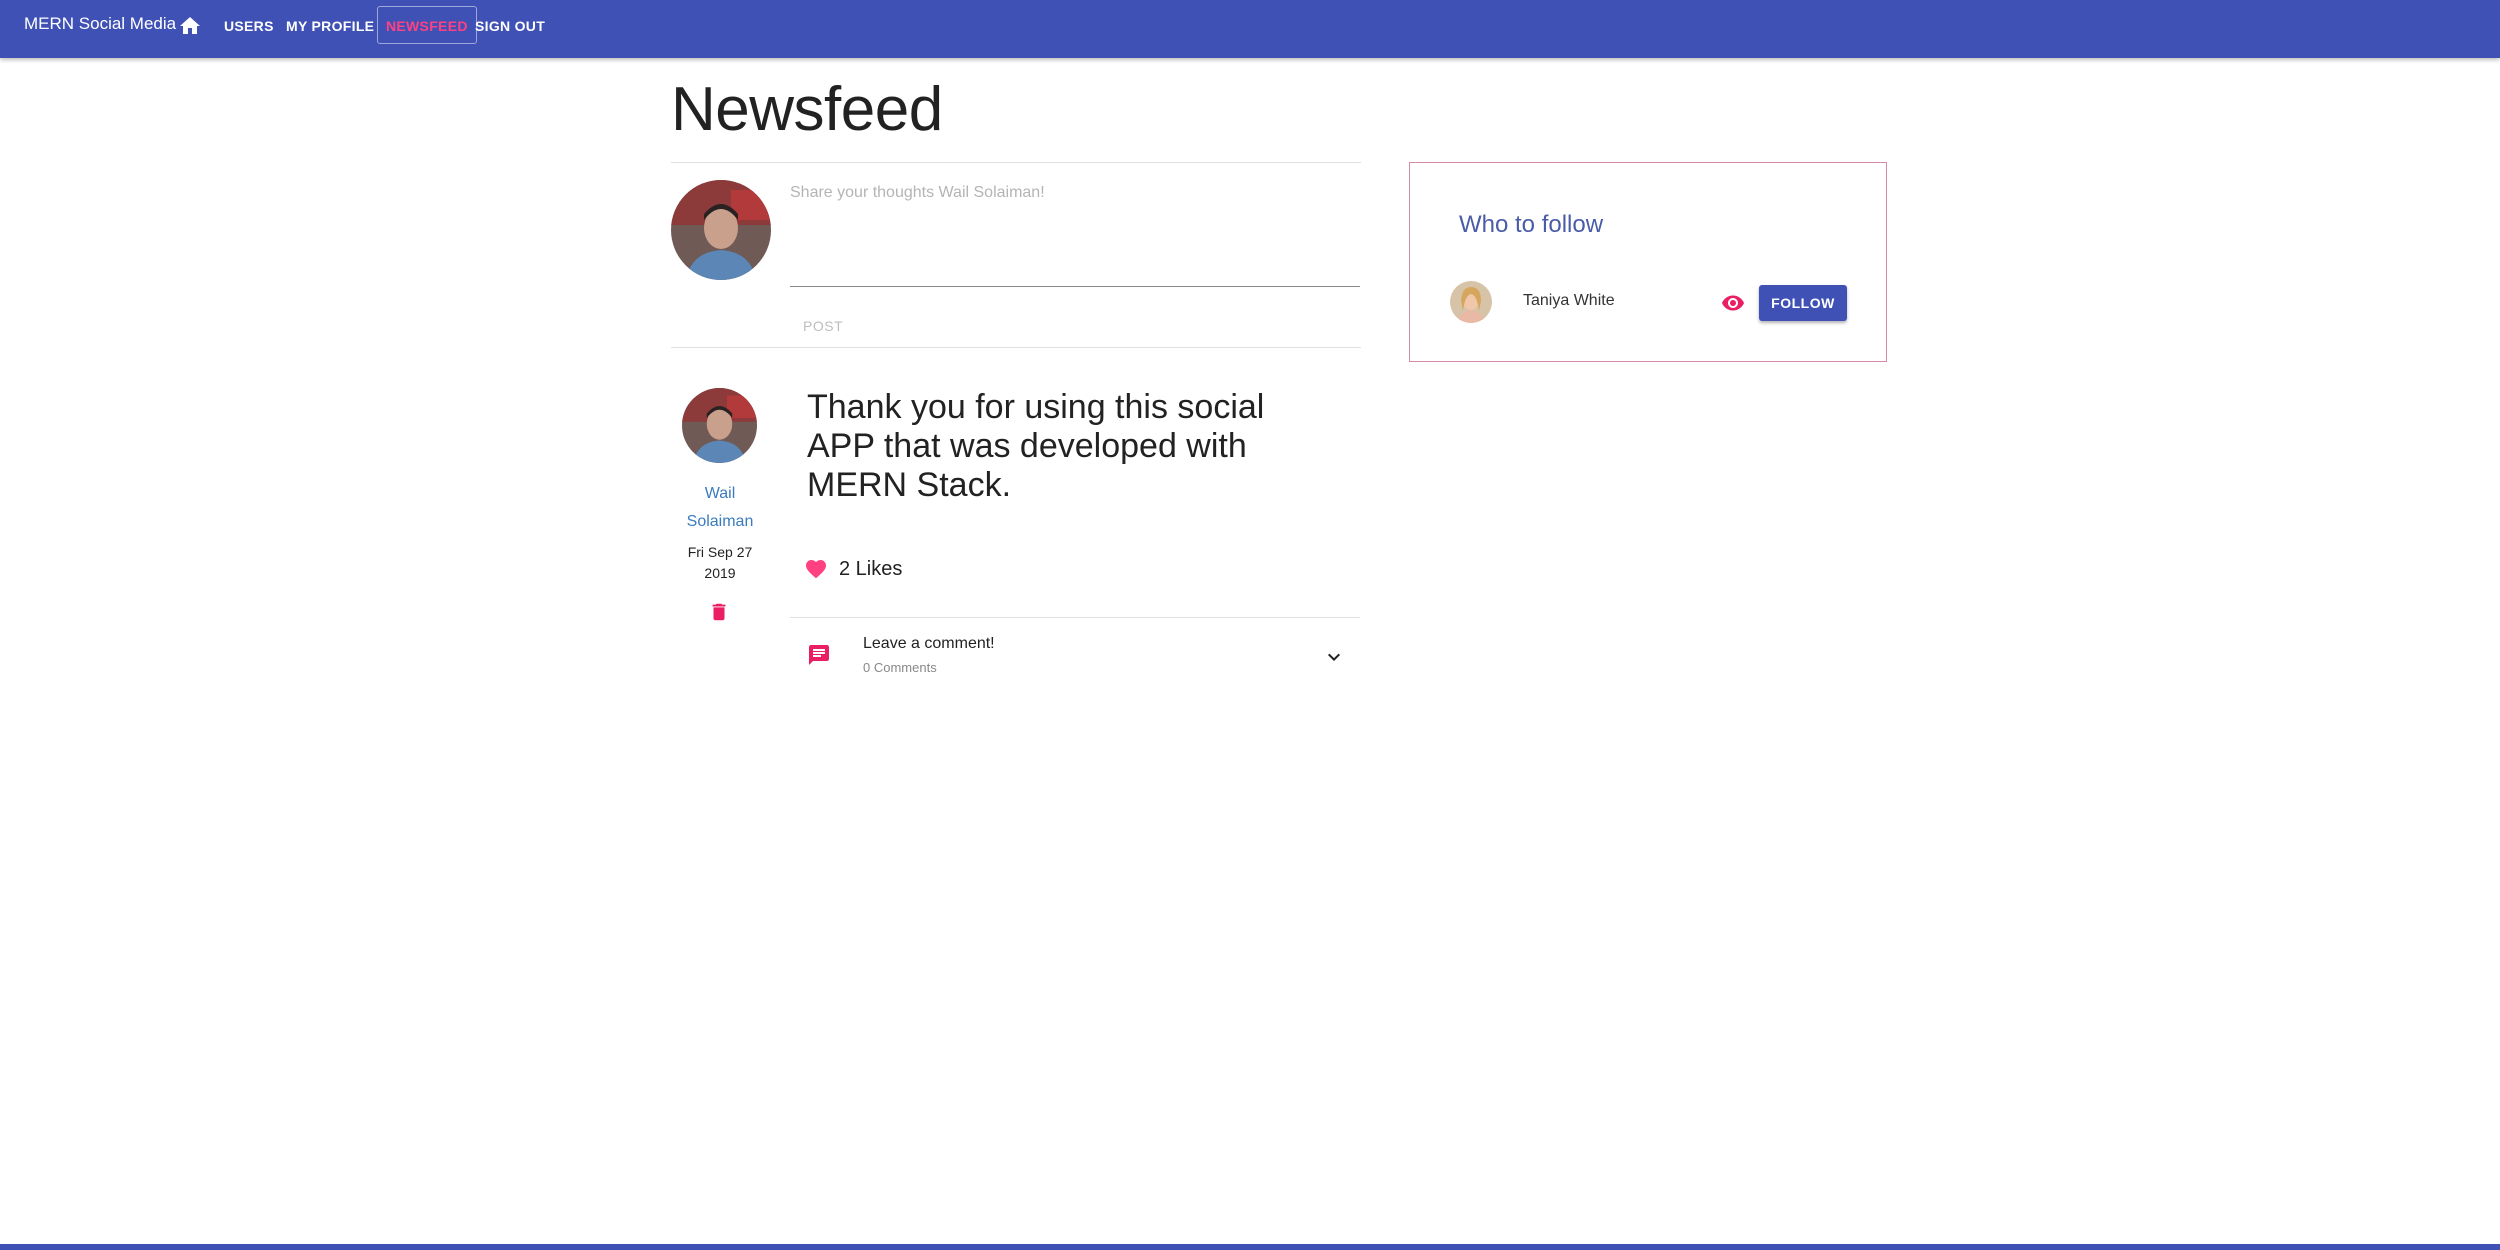 The height and width of the screenshot is (1250, 2500). What do you see at coordinates (1075, 286) in the screenshot?
I see `post-input-underline` at bounding box center [1075, 286].